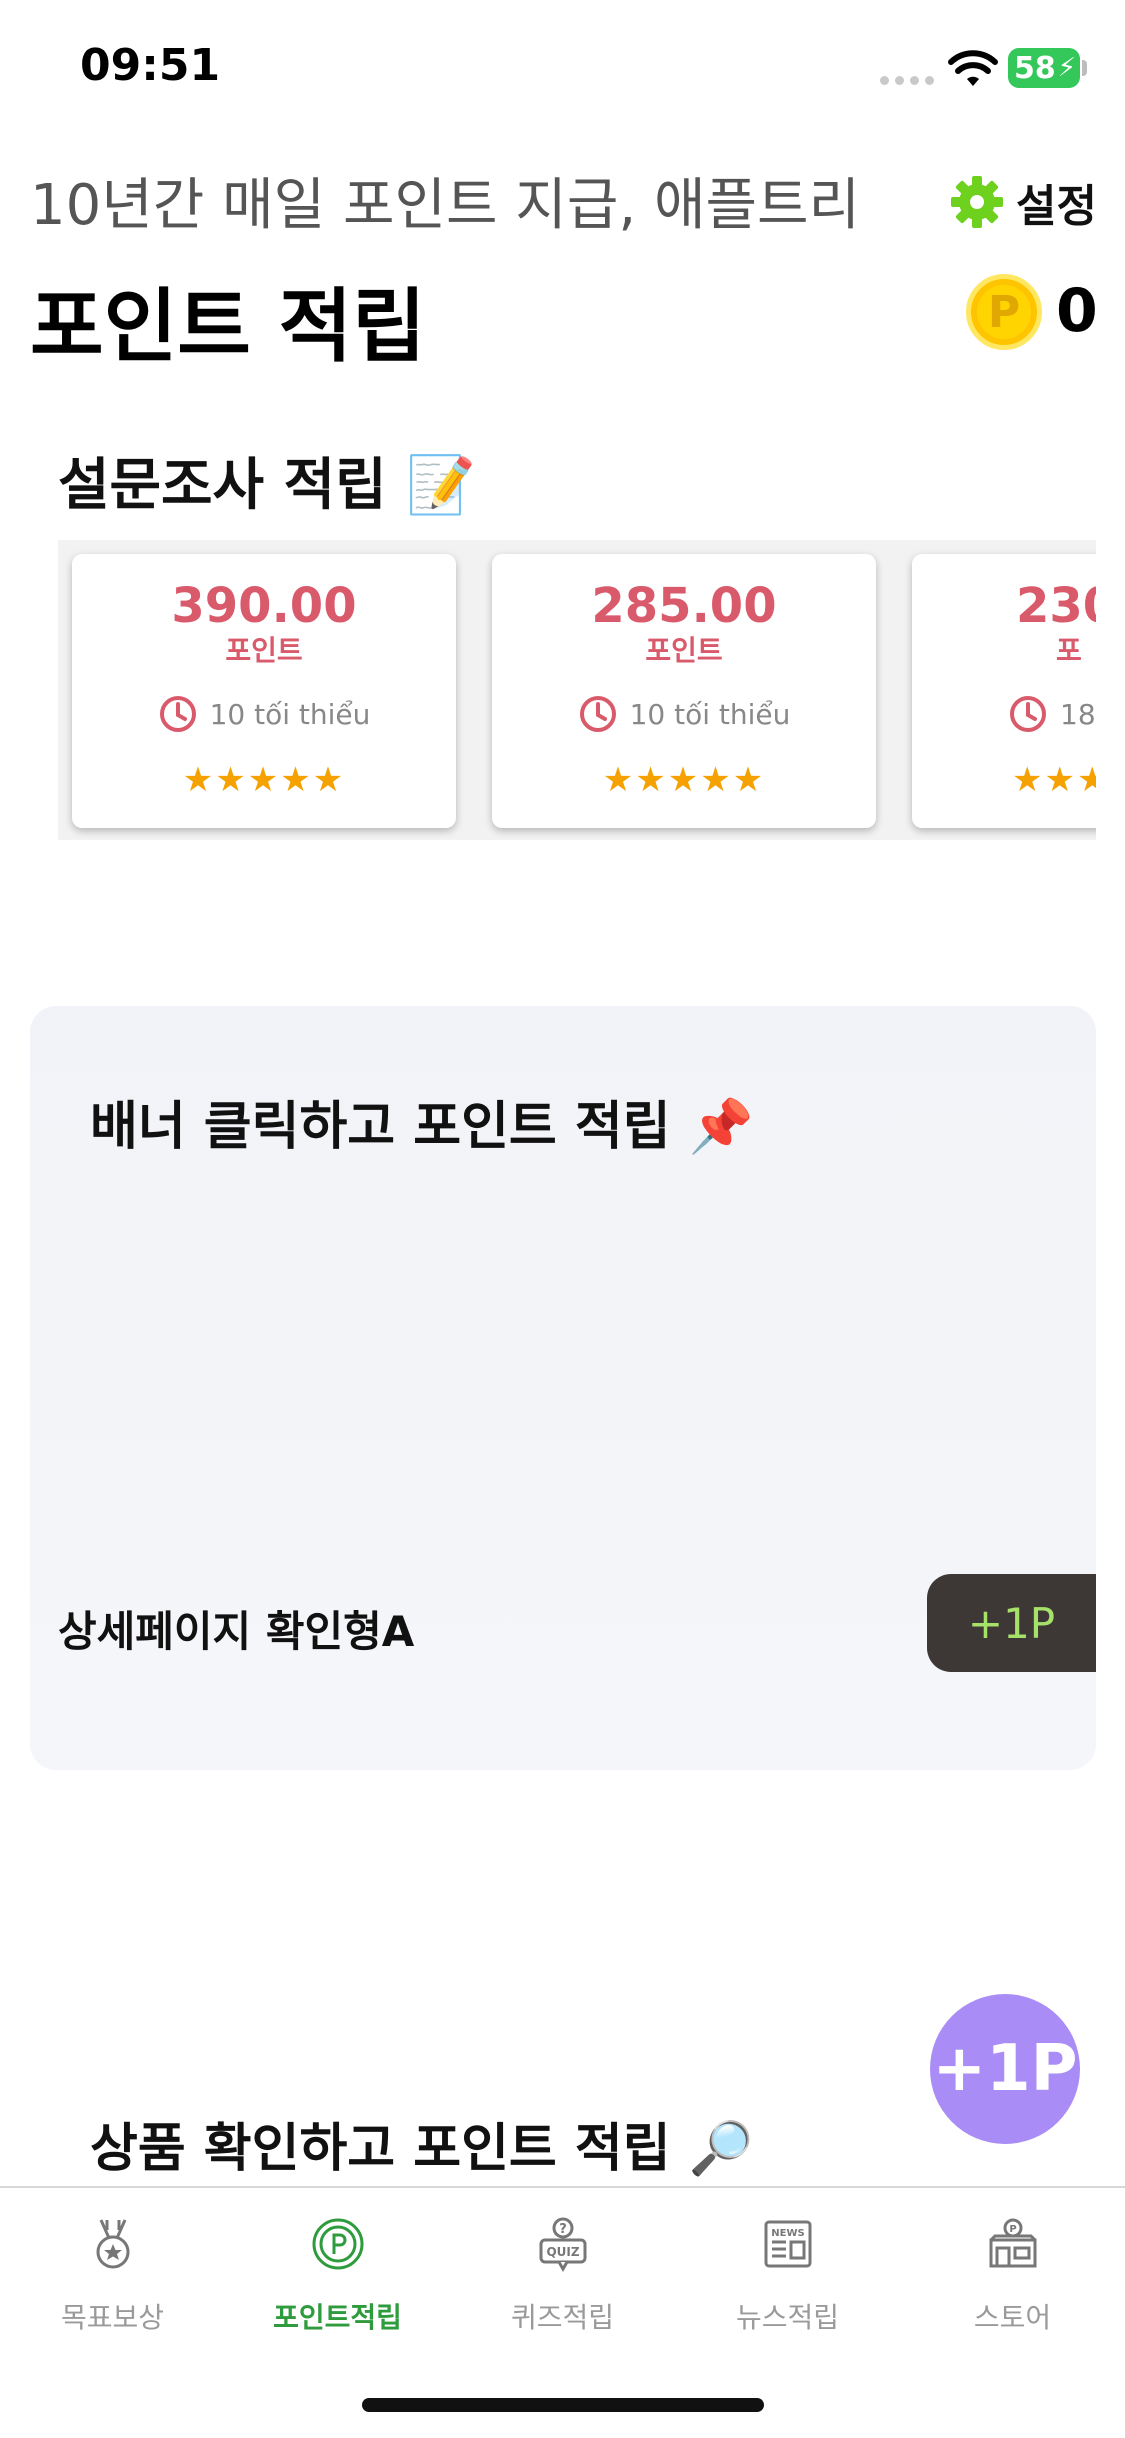 This screenshot has height=2438, width=1125. What do you see at coordinates (563, 2405) in the screenshot?
I see `home-indicator` at bounding box center [563, 2405].